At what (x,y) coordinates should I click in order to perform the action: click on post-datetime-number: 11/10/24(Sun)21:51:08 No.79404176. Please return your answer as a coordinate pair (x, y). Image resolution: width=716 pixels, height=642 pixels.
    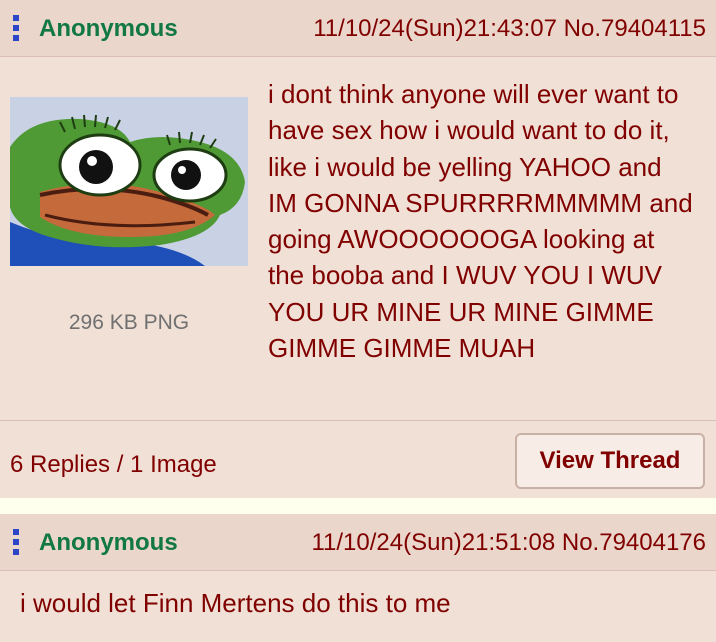
    Looking at the image, I should click on (508, 543).